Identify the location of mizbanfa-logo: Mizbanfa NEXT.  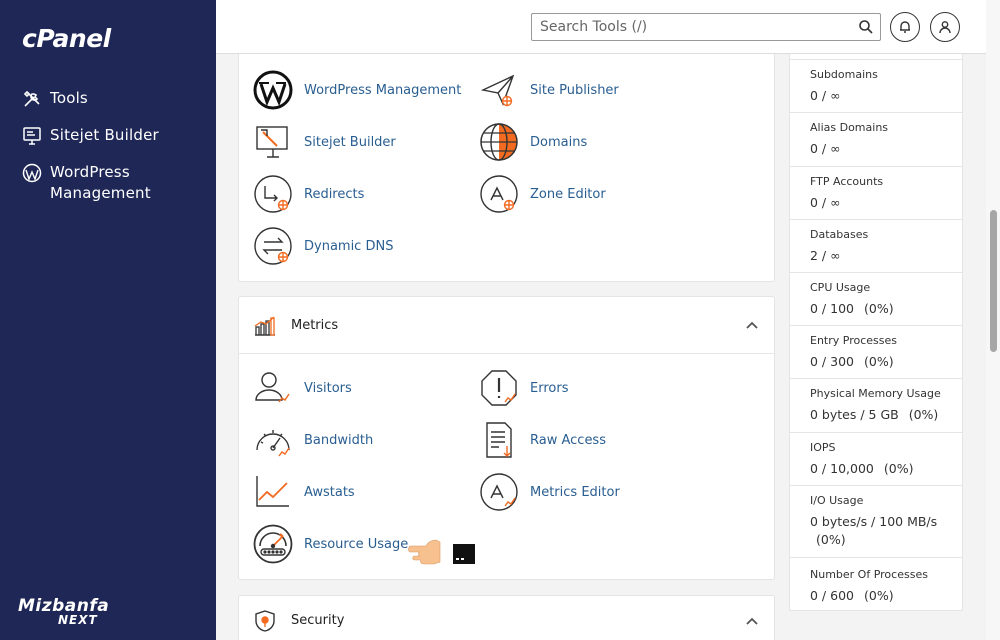
(63, 612).